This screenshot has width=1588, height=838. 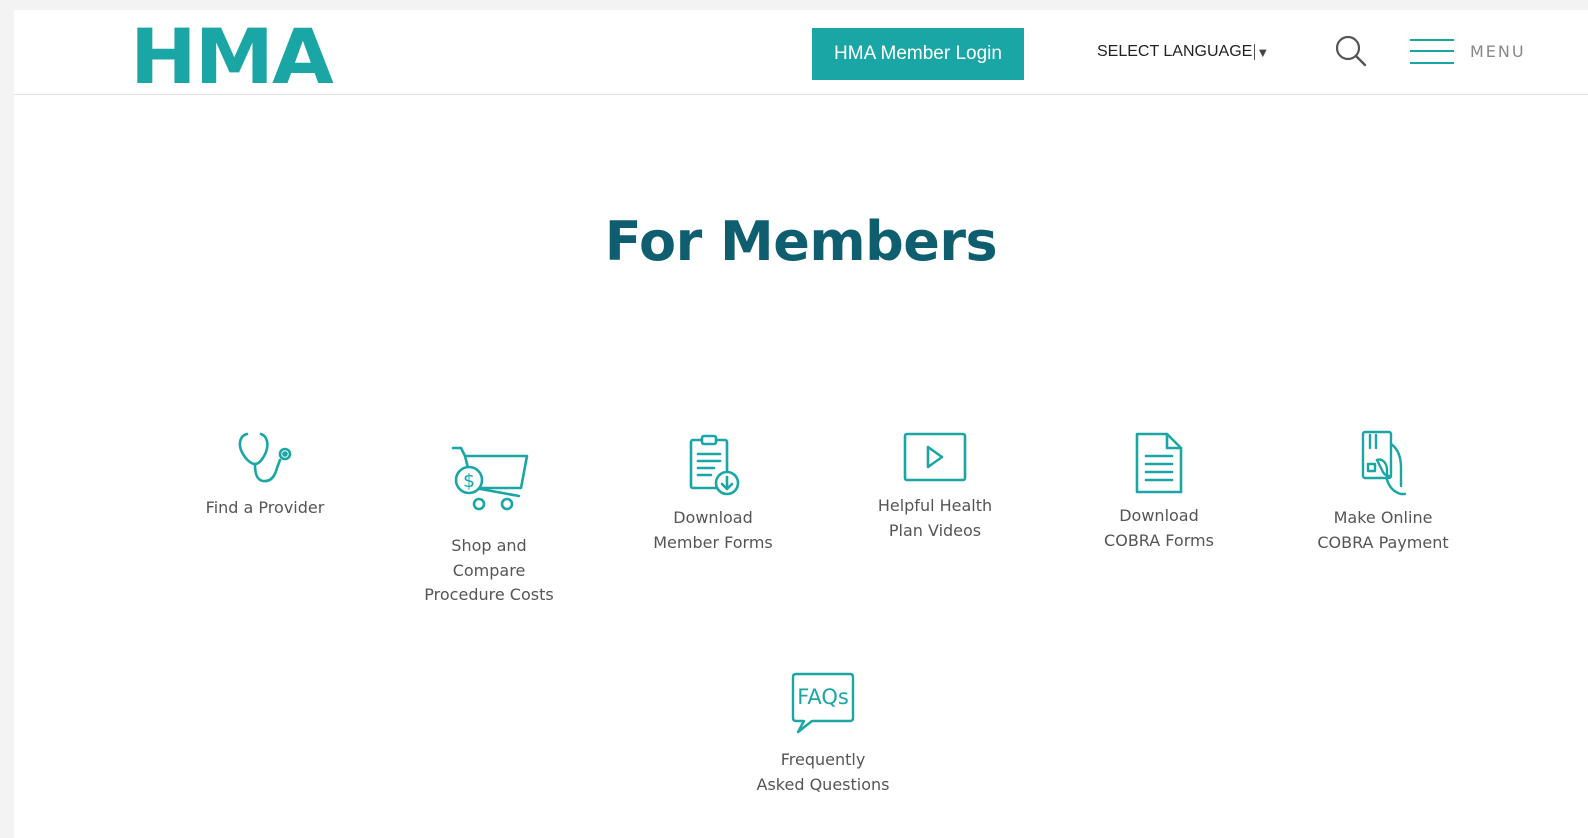 What do you see at coordinates (918, 54) in the screenshot?
I see `member-login-button: HMA Member Login` at bounding box center [918, 54].